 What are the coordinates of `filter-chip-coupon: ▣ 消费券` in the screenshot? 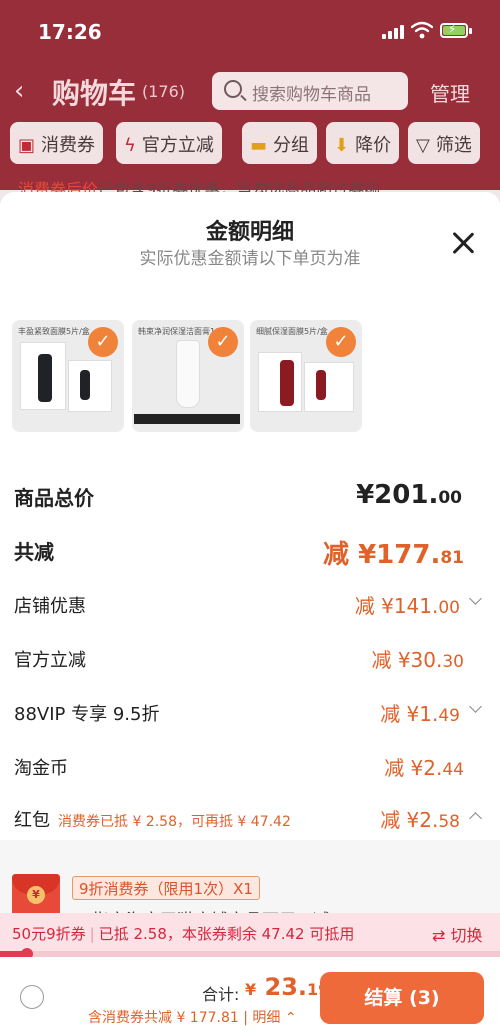 It's located at (57, 143).